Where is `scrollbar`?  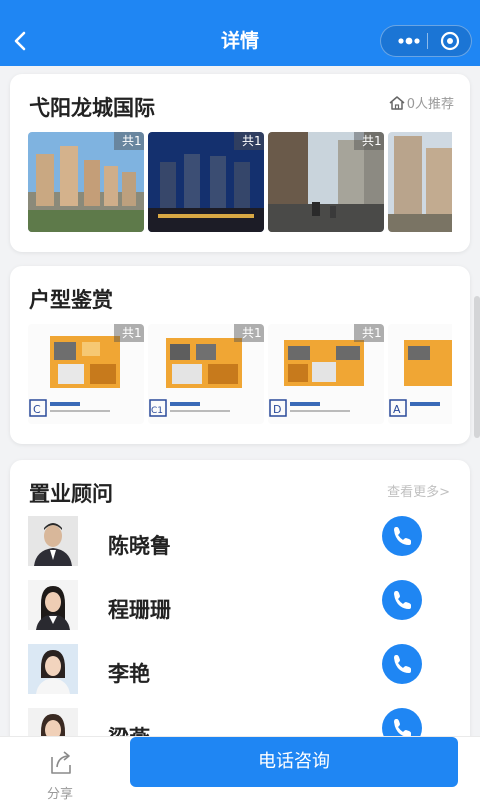
scrollbar is located at coordinates (477, 367).